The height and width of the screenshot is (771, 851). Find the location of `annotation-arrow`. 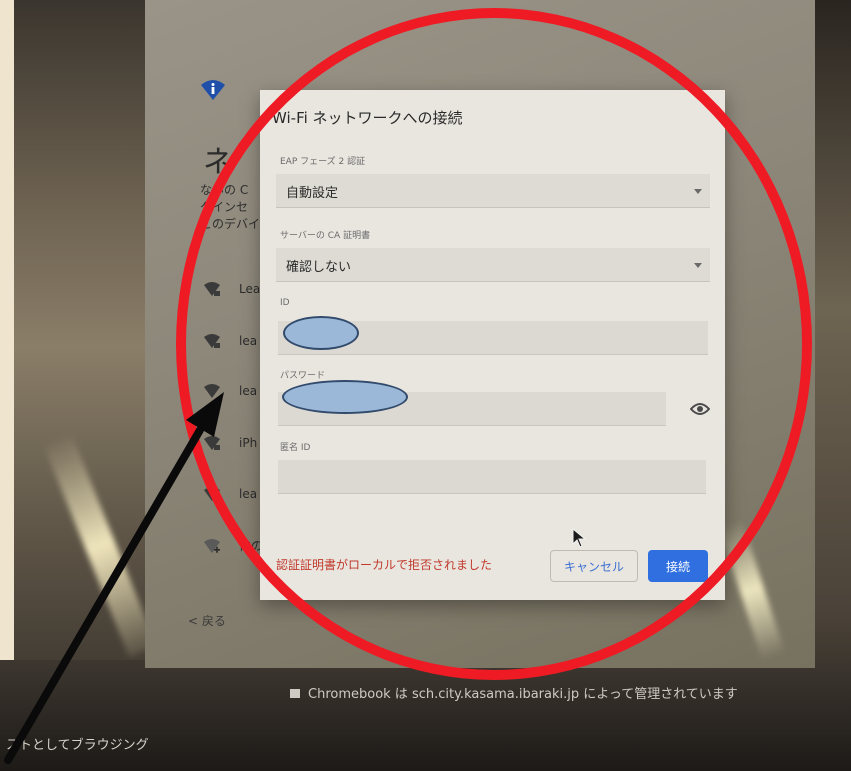

annotation-arrow is located at coordinates (114, 578).